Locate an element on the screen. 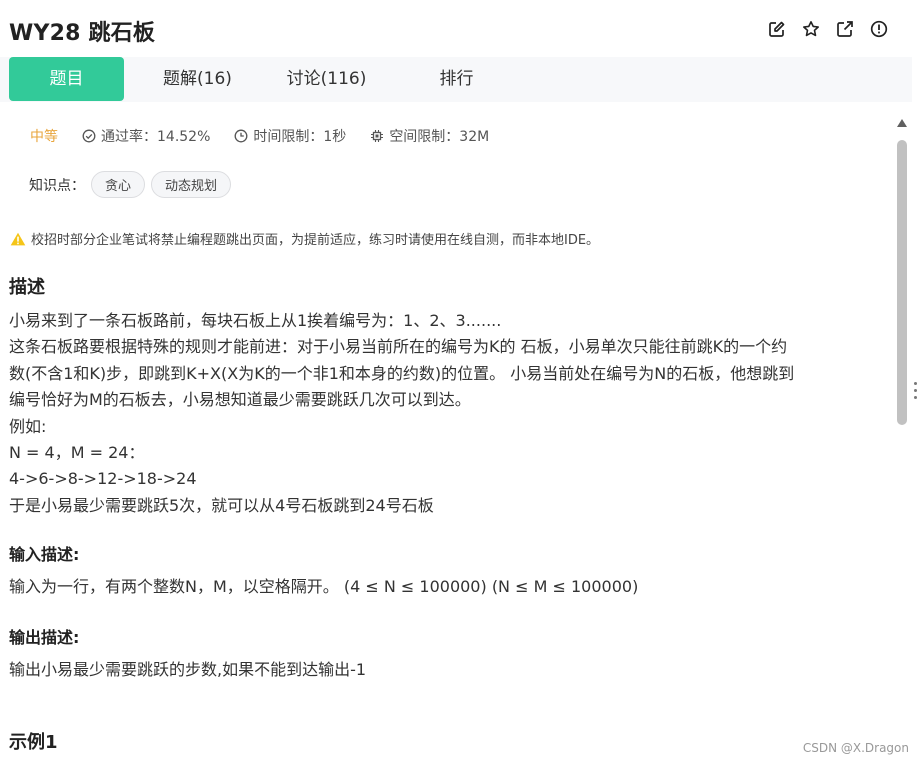 This screenshot has height=766, width=924. pass-rate: 通过率：14.52% is located at coordinates (146, 136).